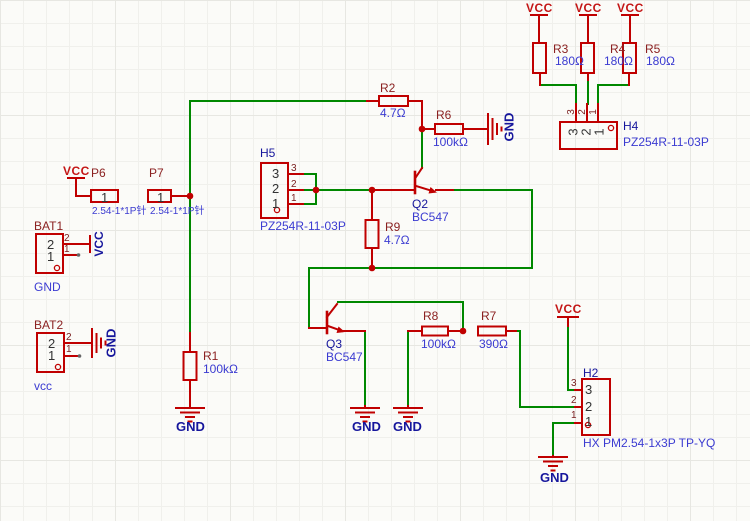  What do you see at coordinates (177, 212) in the screenshot?
I see `p7-value: 2.54-1*1P针` at bounding box center [177, 212].